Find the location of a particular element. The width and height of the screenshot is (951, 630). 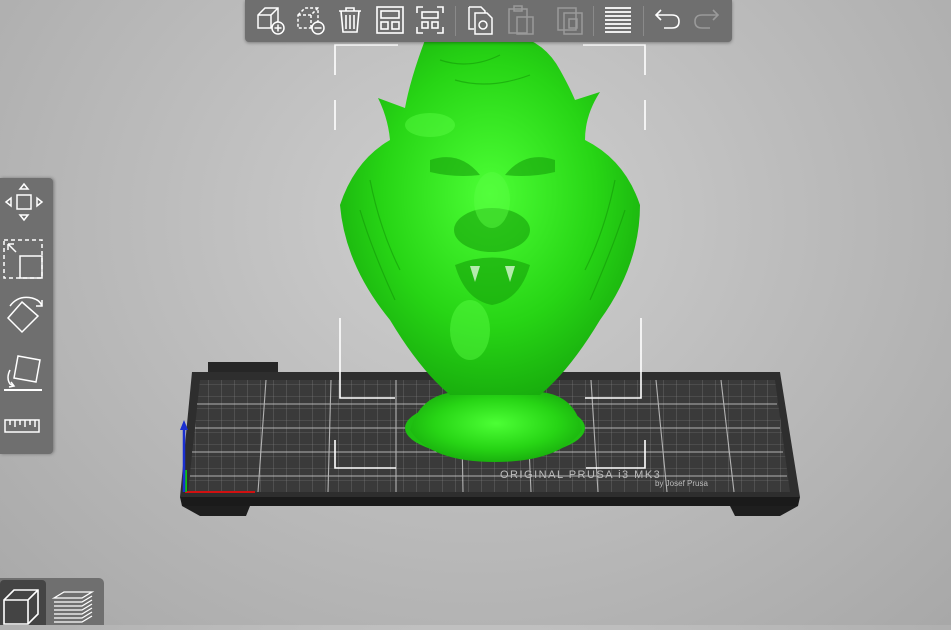

paste-icon is located at coordinates (521, 20).